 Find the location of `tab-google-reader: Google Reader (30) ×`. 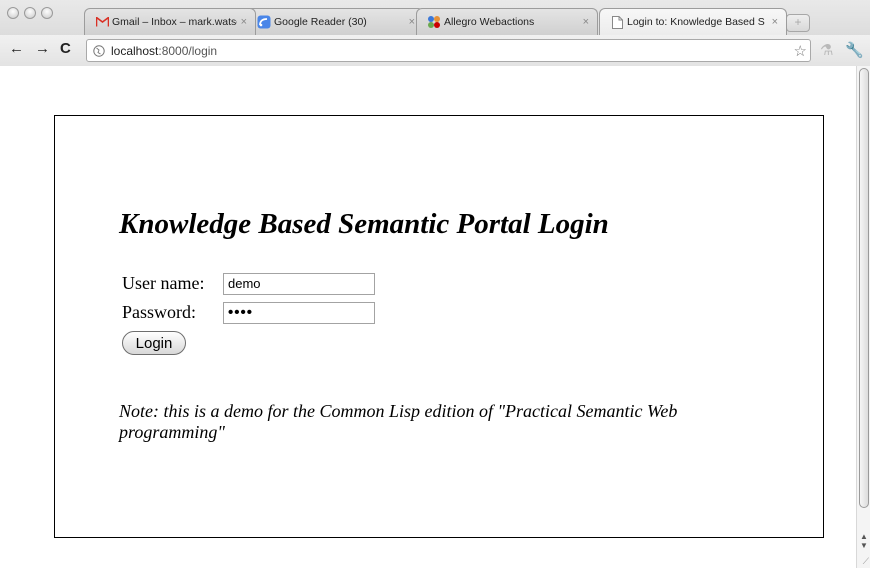

tab-google-reader: Google Reader (30) × is located at coordinates (335, 21).